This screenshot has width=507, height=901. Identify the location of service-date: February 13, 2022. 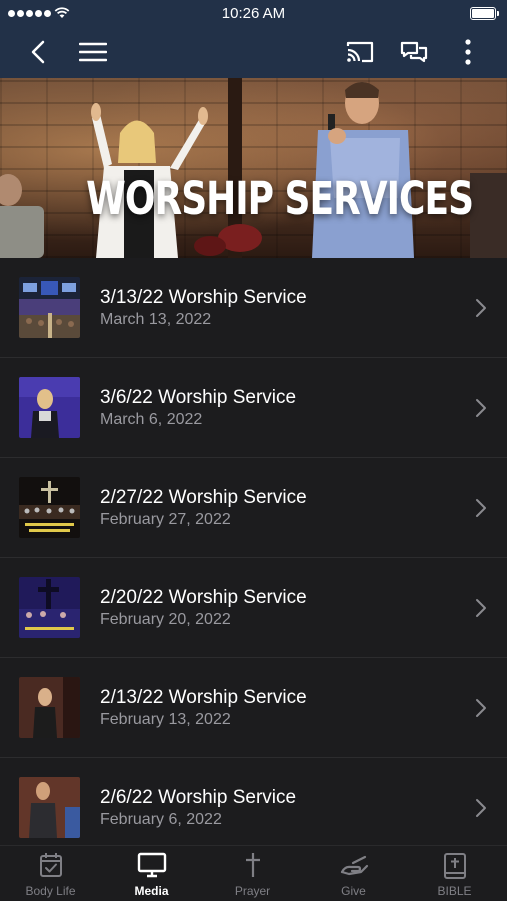
(165, 719).